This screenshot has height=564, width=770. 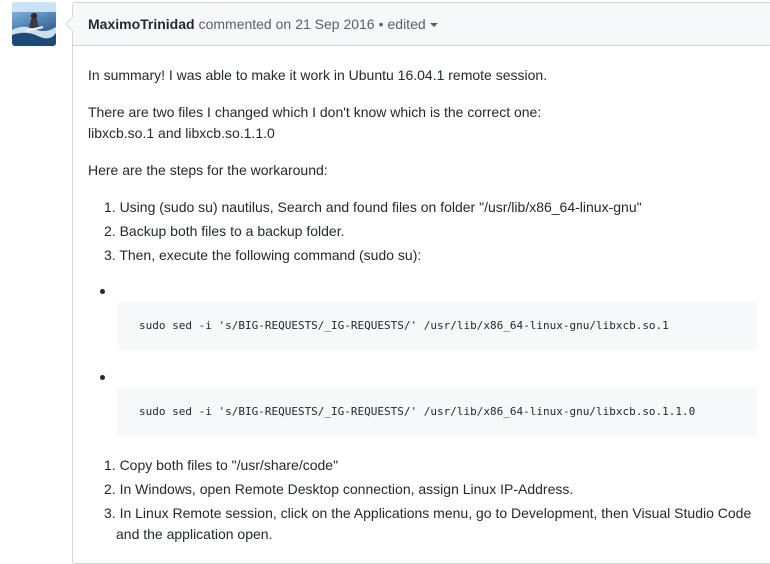 I want to click on avatar-image, so click(x=34, y=24).